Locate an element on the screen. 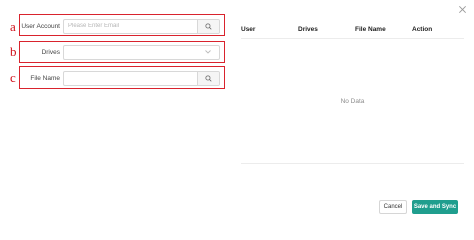 The image size is (474, 240). user-account-row: User Account is located at coordinates (121, 26).